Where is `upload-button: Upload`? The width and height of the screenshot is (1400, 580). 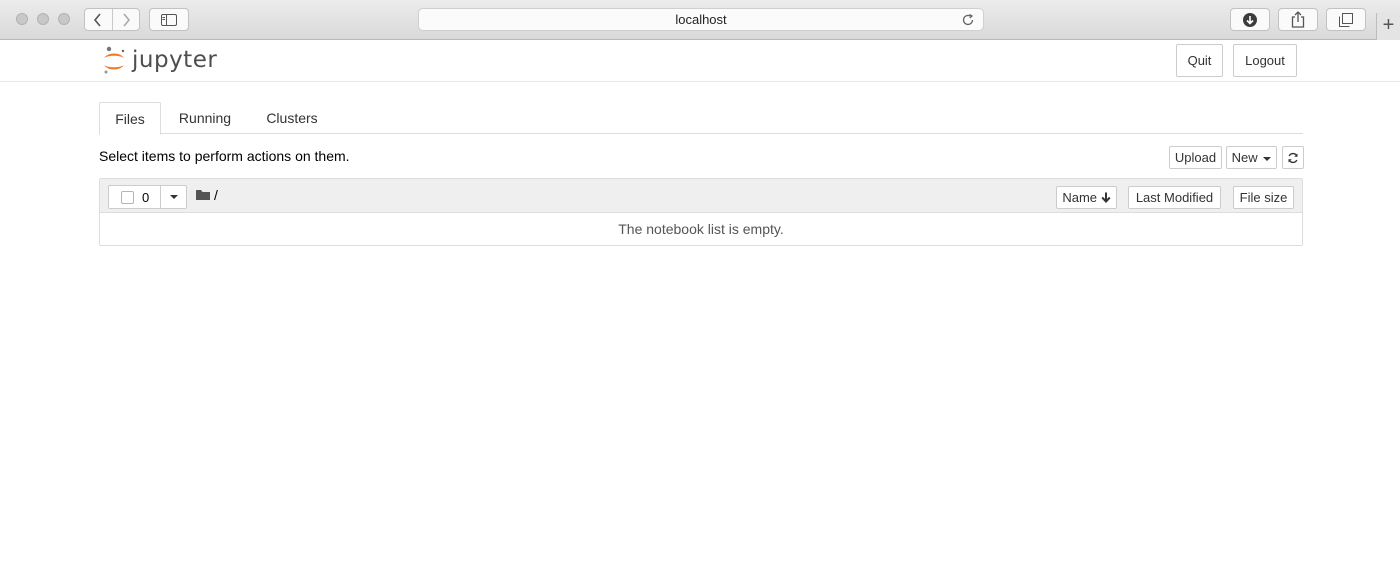 upload-button: Upload is located at coordinates (1195, 157).